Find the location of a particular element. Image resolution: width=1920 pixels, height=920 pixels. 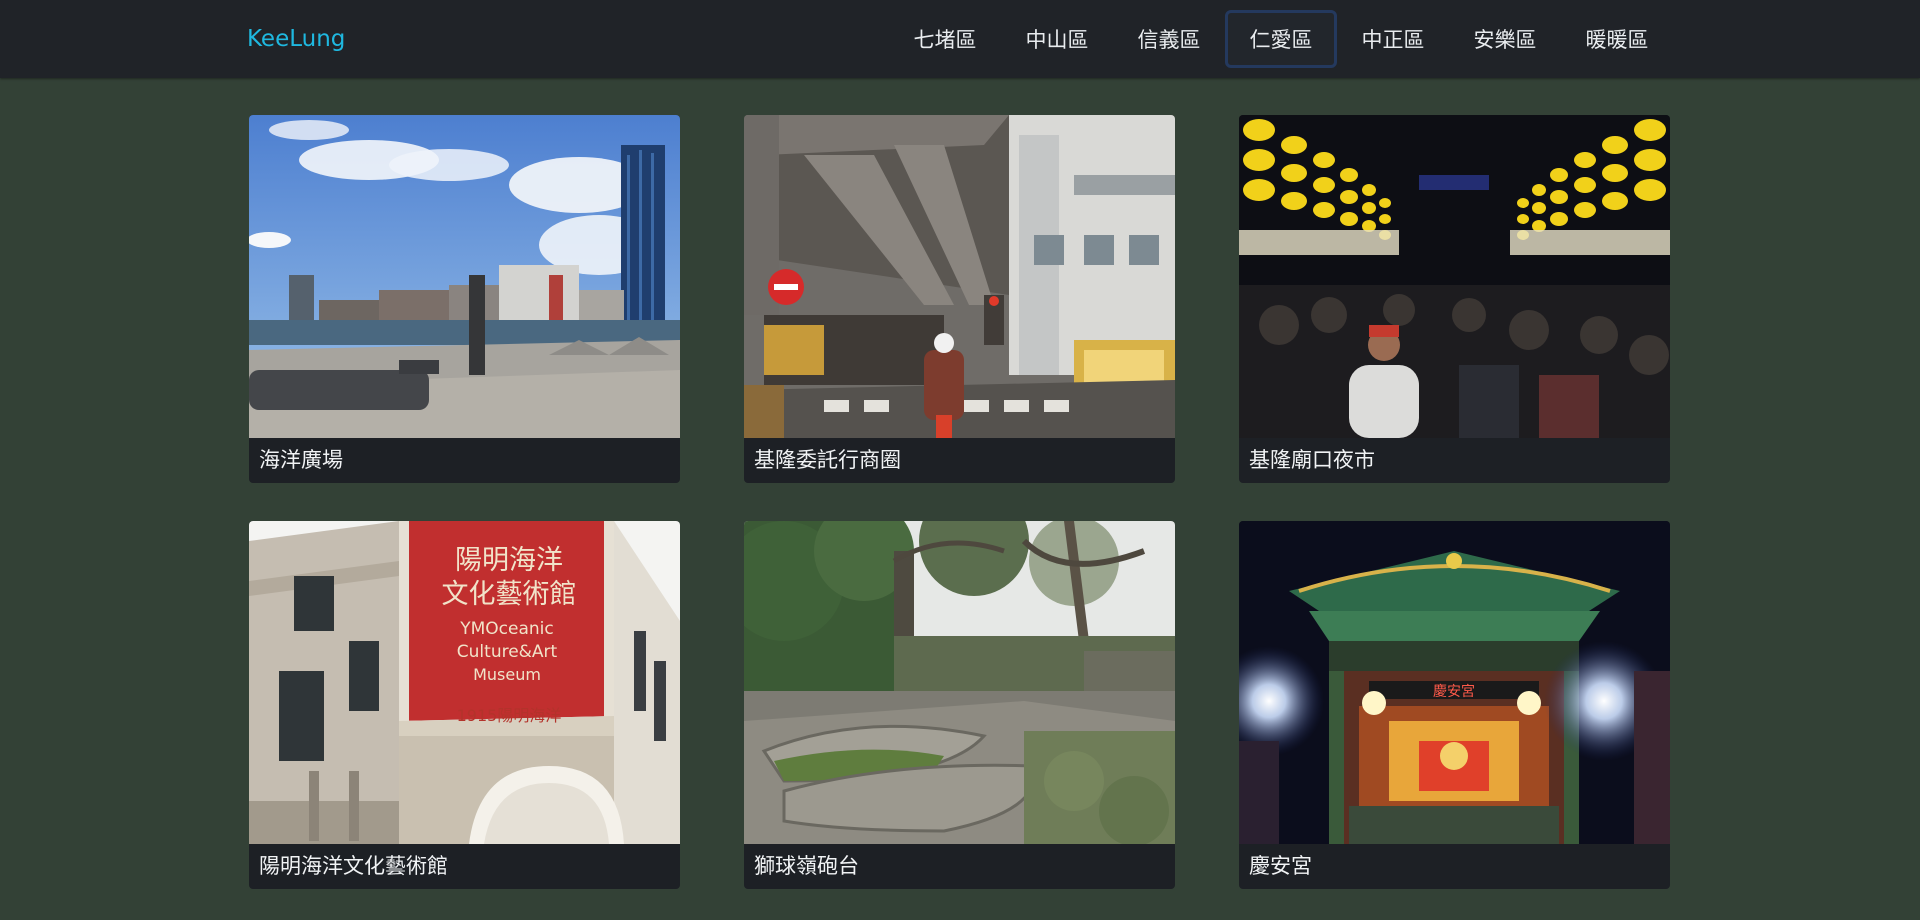

nav-item-zhongshan: 中山區 is located at coordinates (1057, 39).